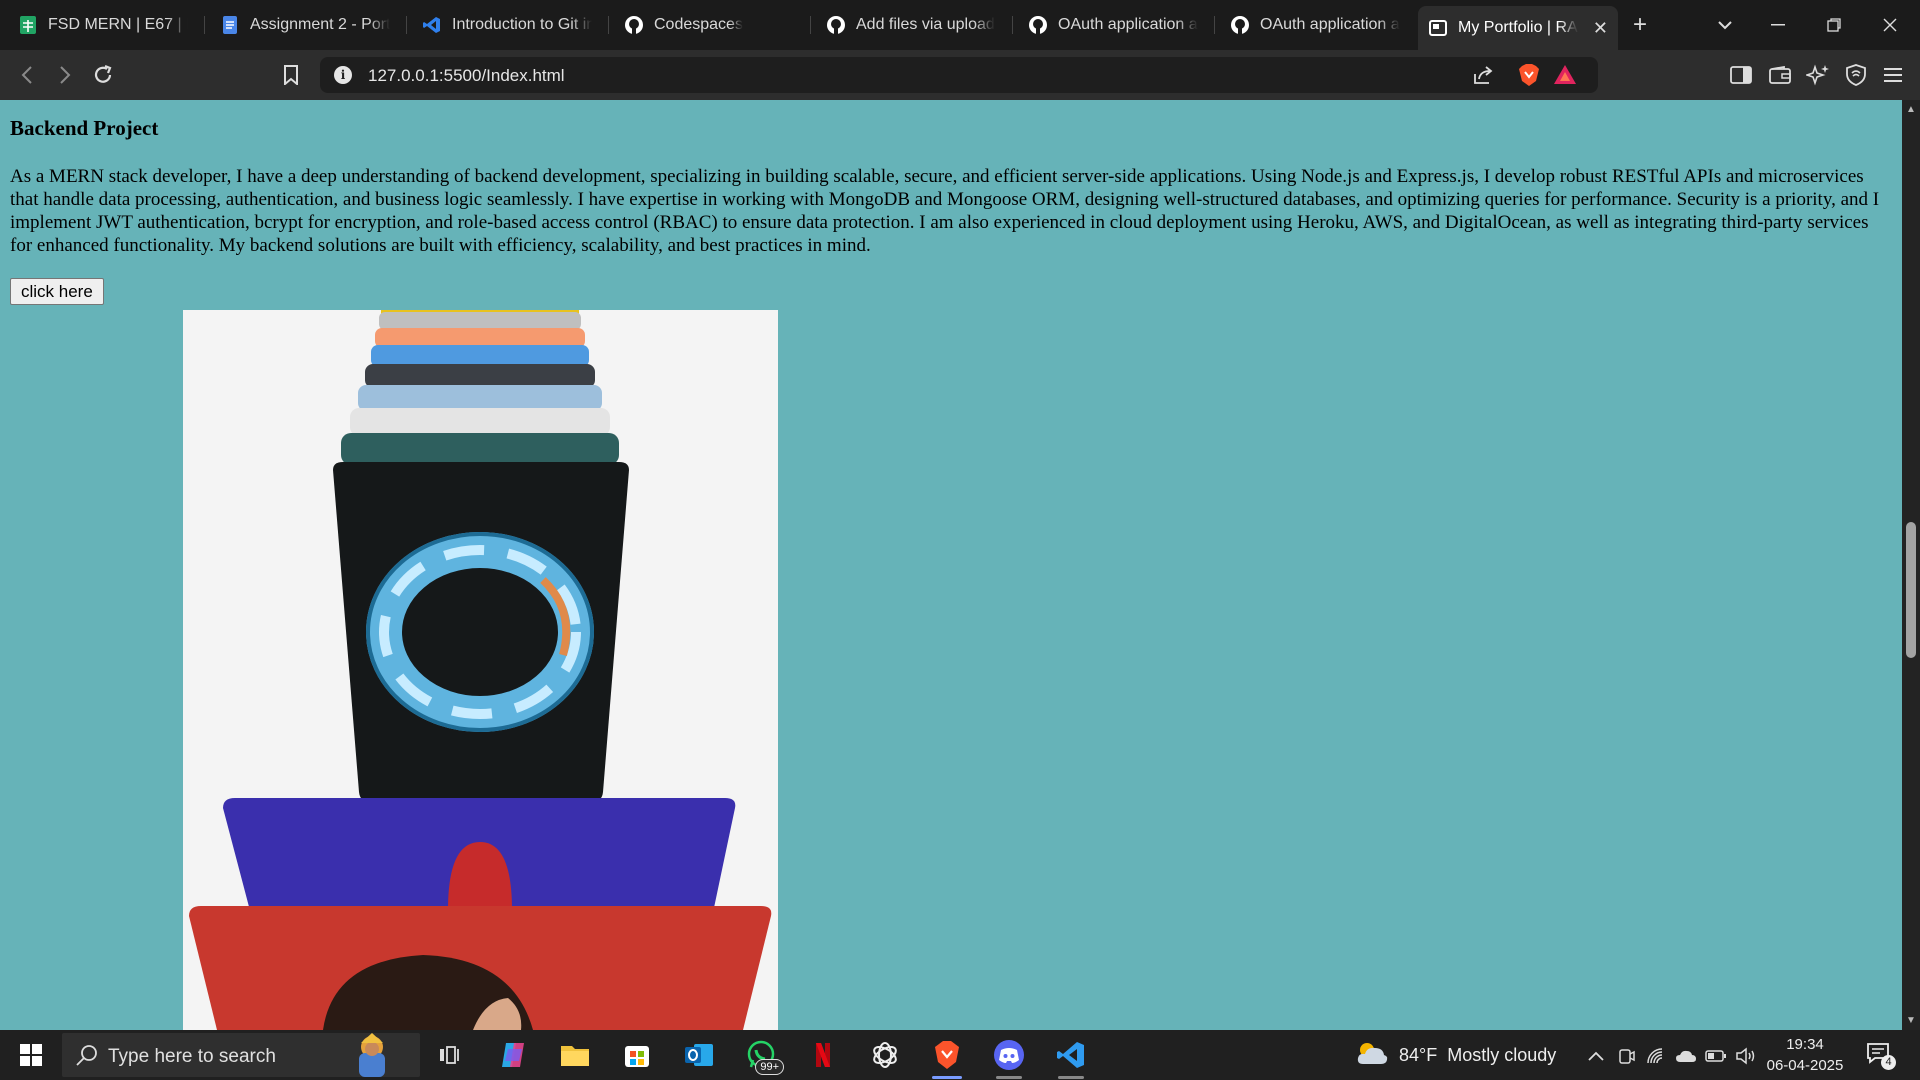  Describe the element at coordinates (1890, 25) in the screenshot. I see `close-window-icon` at that location.